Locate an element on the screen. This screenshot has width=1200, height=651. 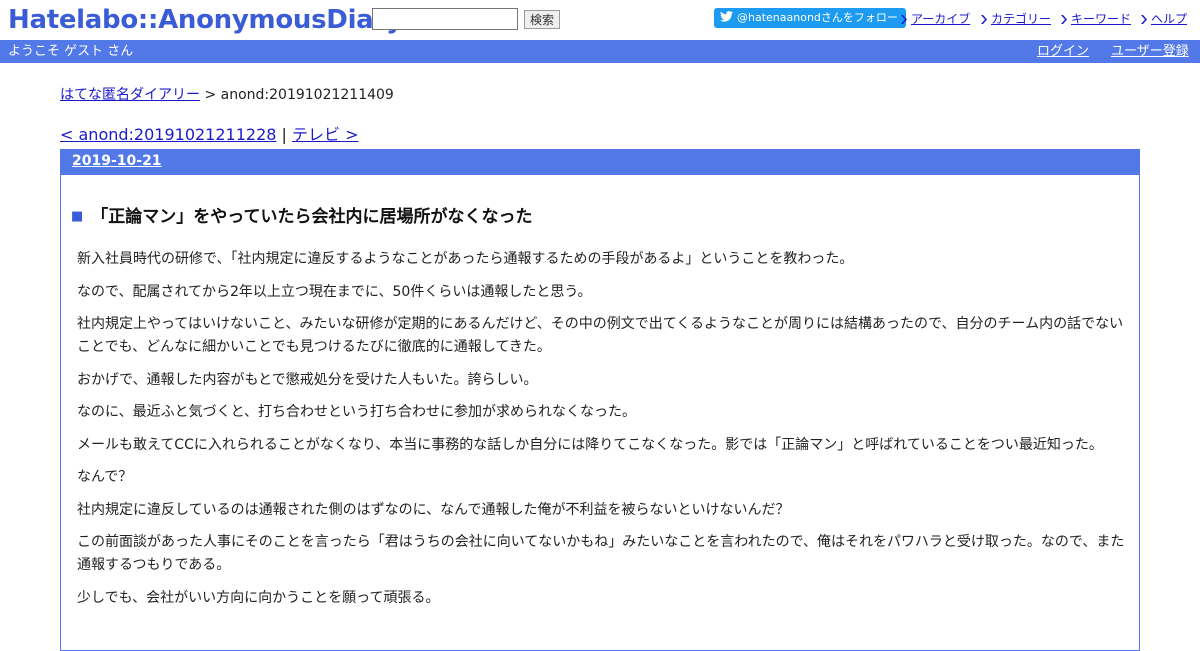
entry-pager: < anond:20191021211228 | テレビ > is located at coordinates (209, 133).